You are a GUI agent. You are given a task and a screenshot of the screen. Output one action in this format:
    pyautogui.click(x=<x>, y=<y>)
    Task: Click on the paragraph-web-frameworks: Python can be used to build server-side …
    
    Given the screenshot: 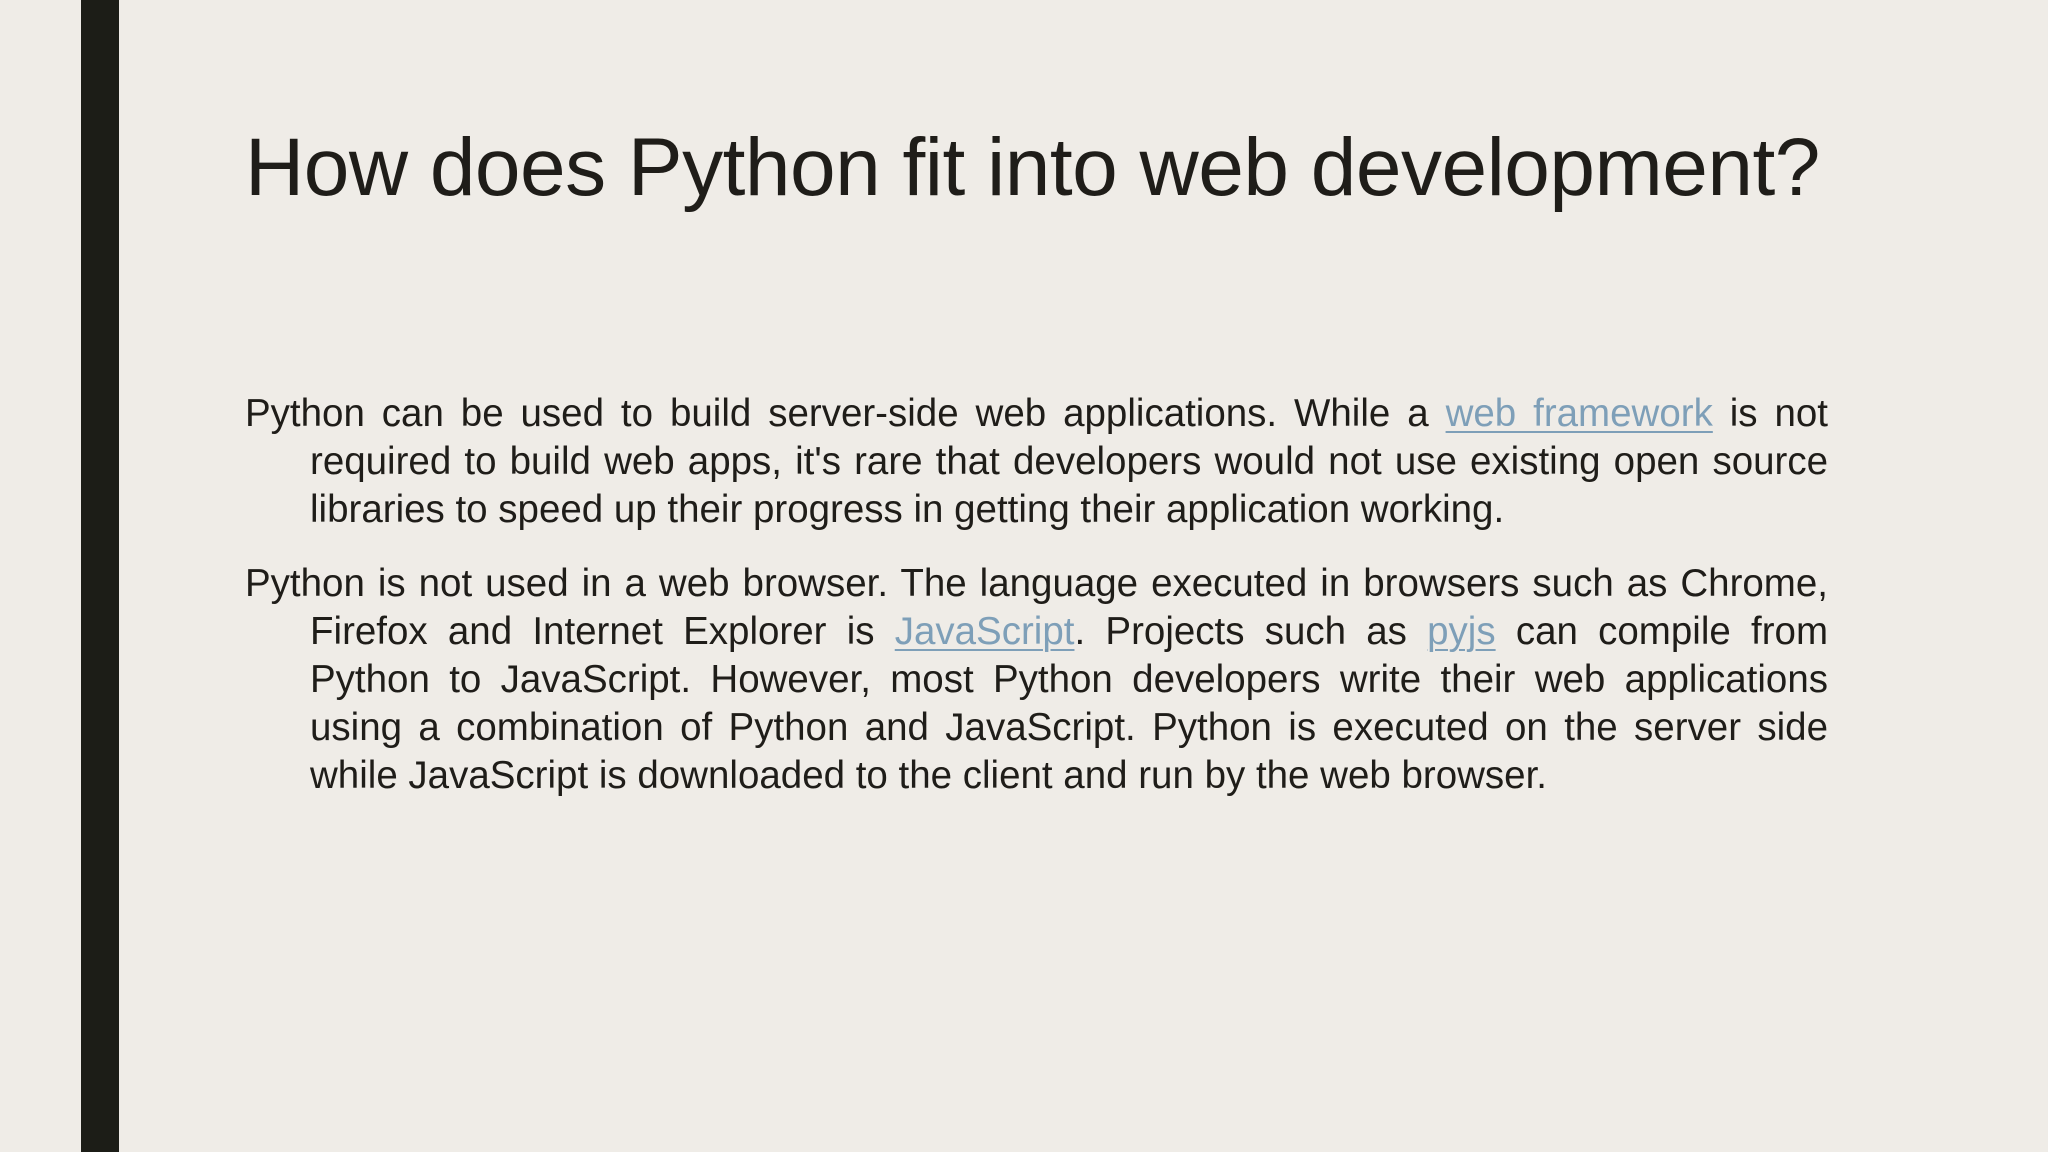 What is the action you would take?
    pyautogui.click(x=1036, y=462)
    